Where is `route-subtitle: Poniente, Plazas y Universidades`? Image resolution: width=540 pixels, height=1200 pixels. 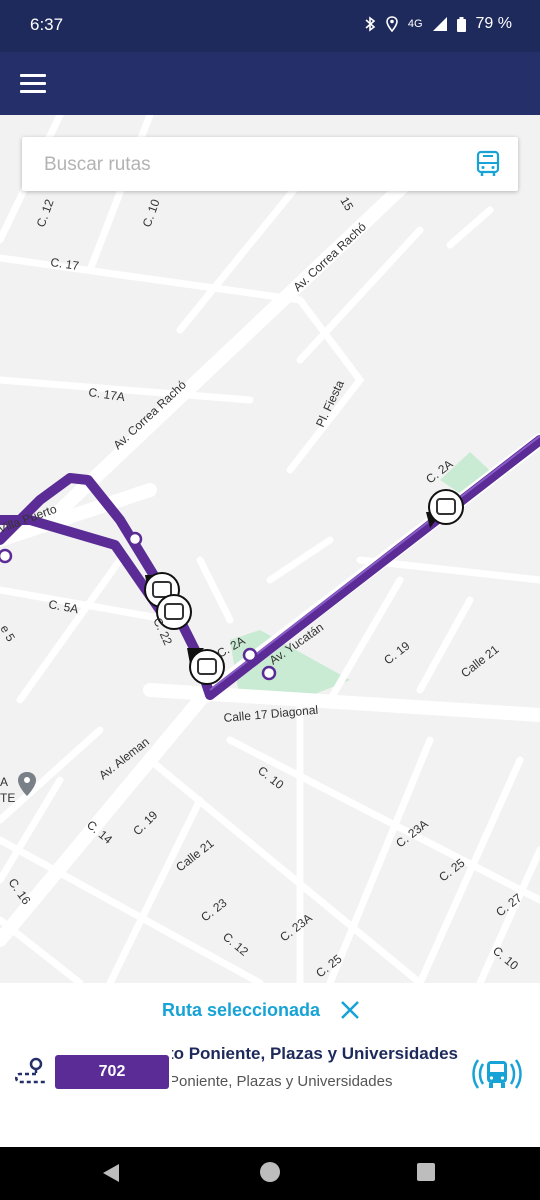
route-subtitle: Poniente, Plazas y Universidades is located at coordinates (282, 1081).